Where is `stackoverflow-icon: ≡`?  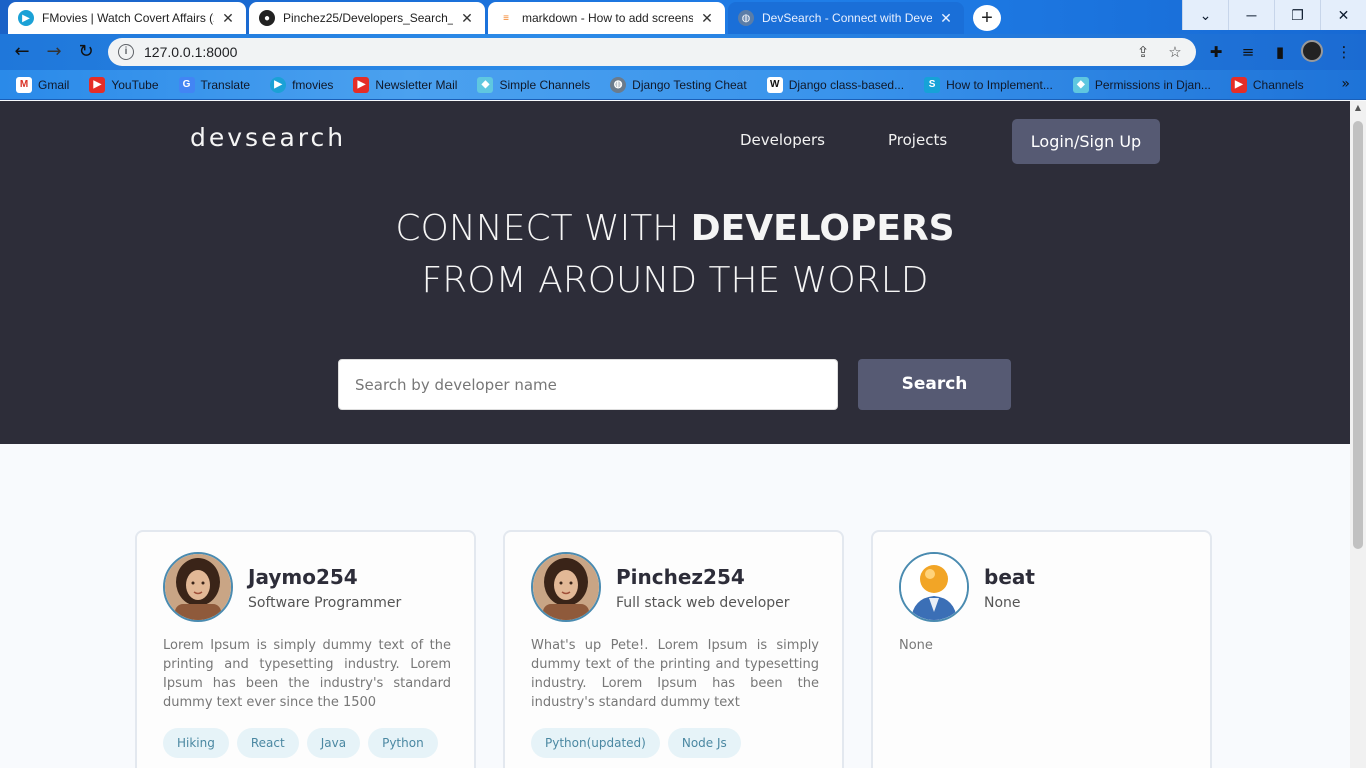 stackoverflow-icon: ≡ is located at coordinates (506, 18).